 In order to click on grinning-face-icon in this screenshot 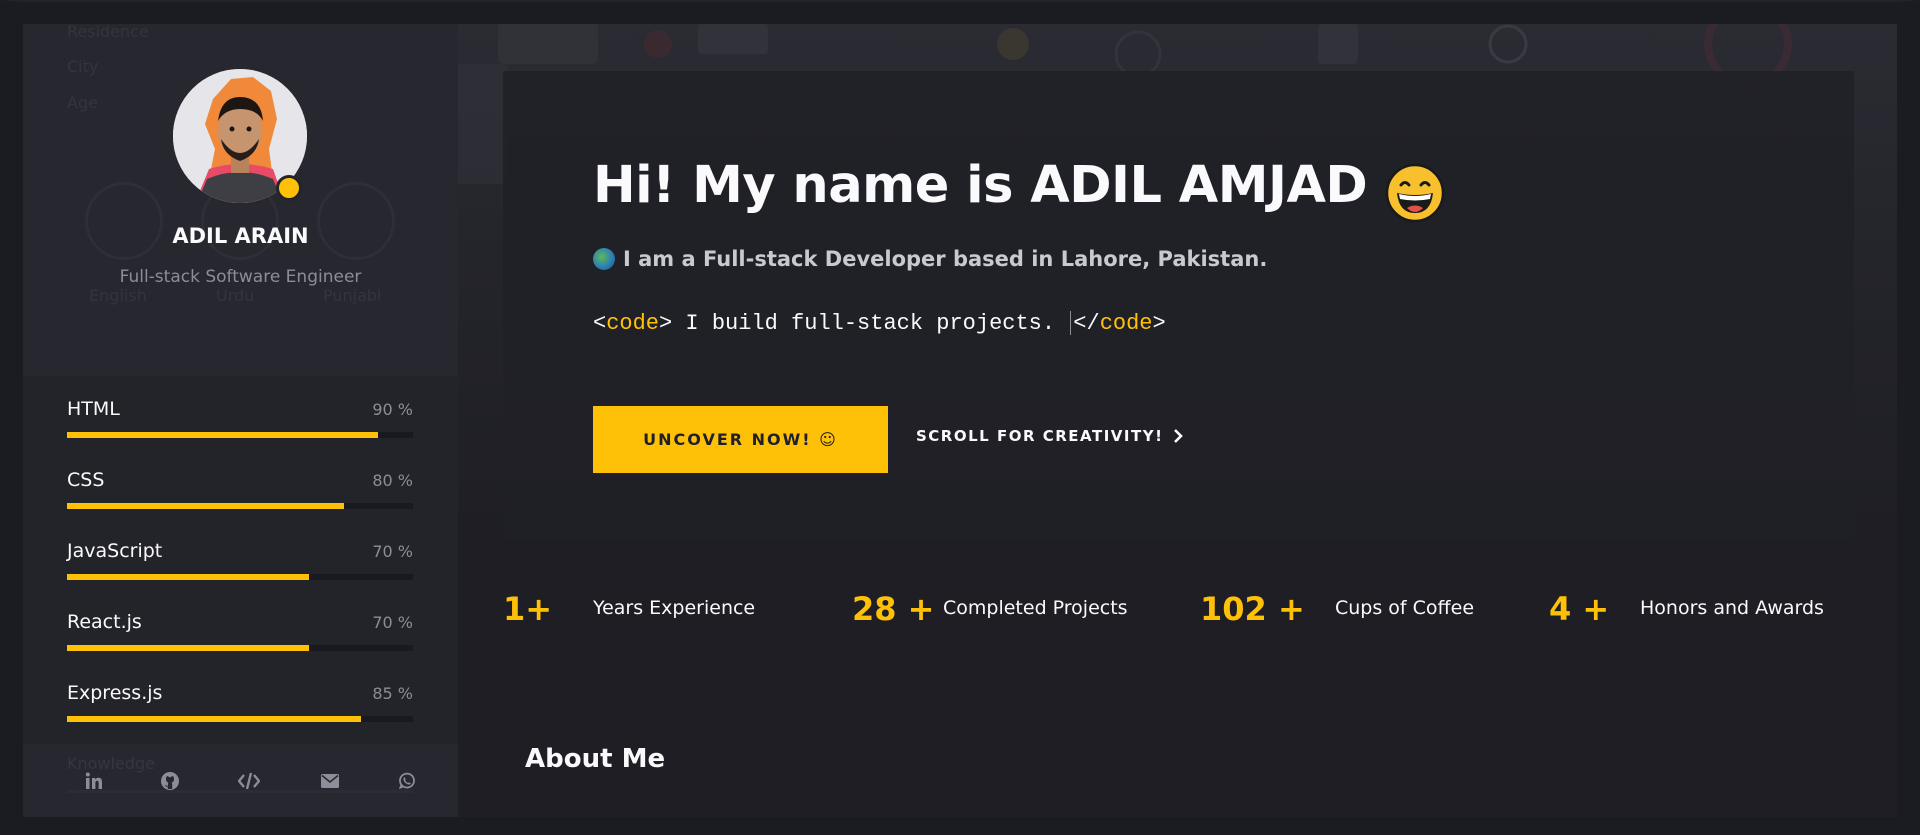, I will do `click(1415, 193)`.